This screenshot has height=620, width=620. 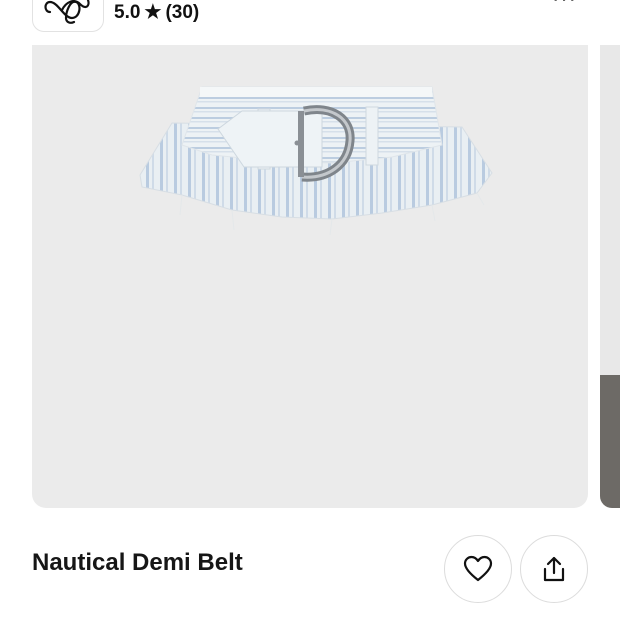 I want to click on shop-logo, so click(x=68, y=16).